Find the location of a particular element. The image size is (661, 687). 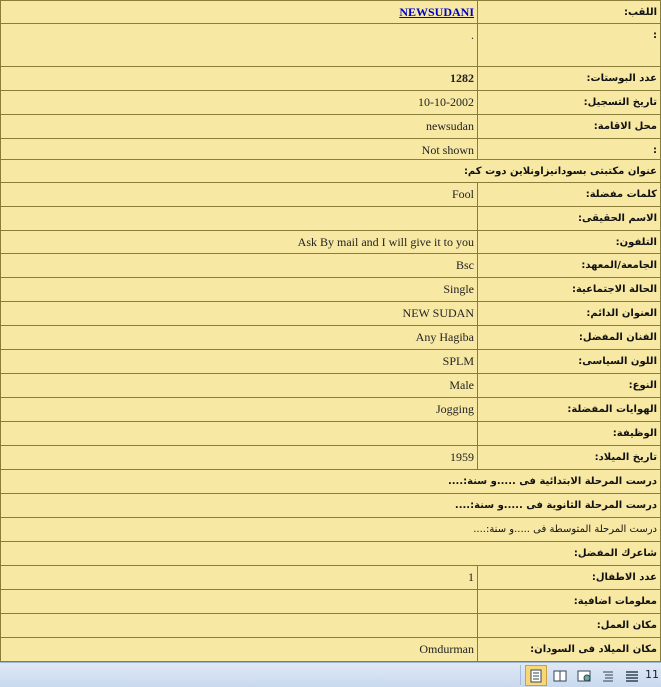

web-layout-icon is located at coordinates (584, 675).